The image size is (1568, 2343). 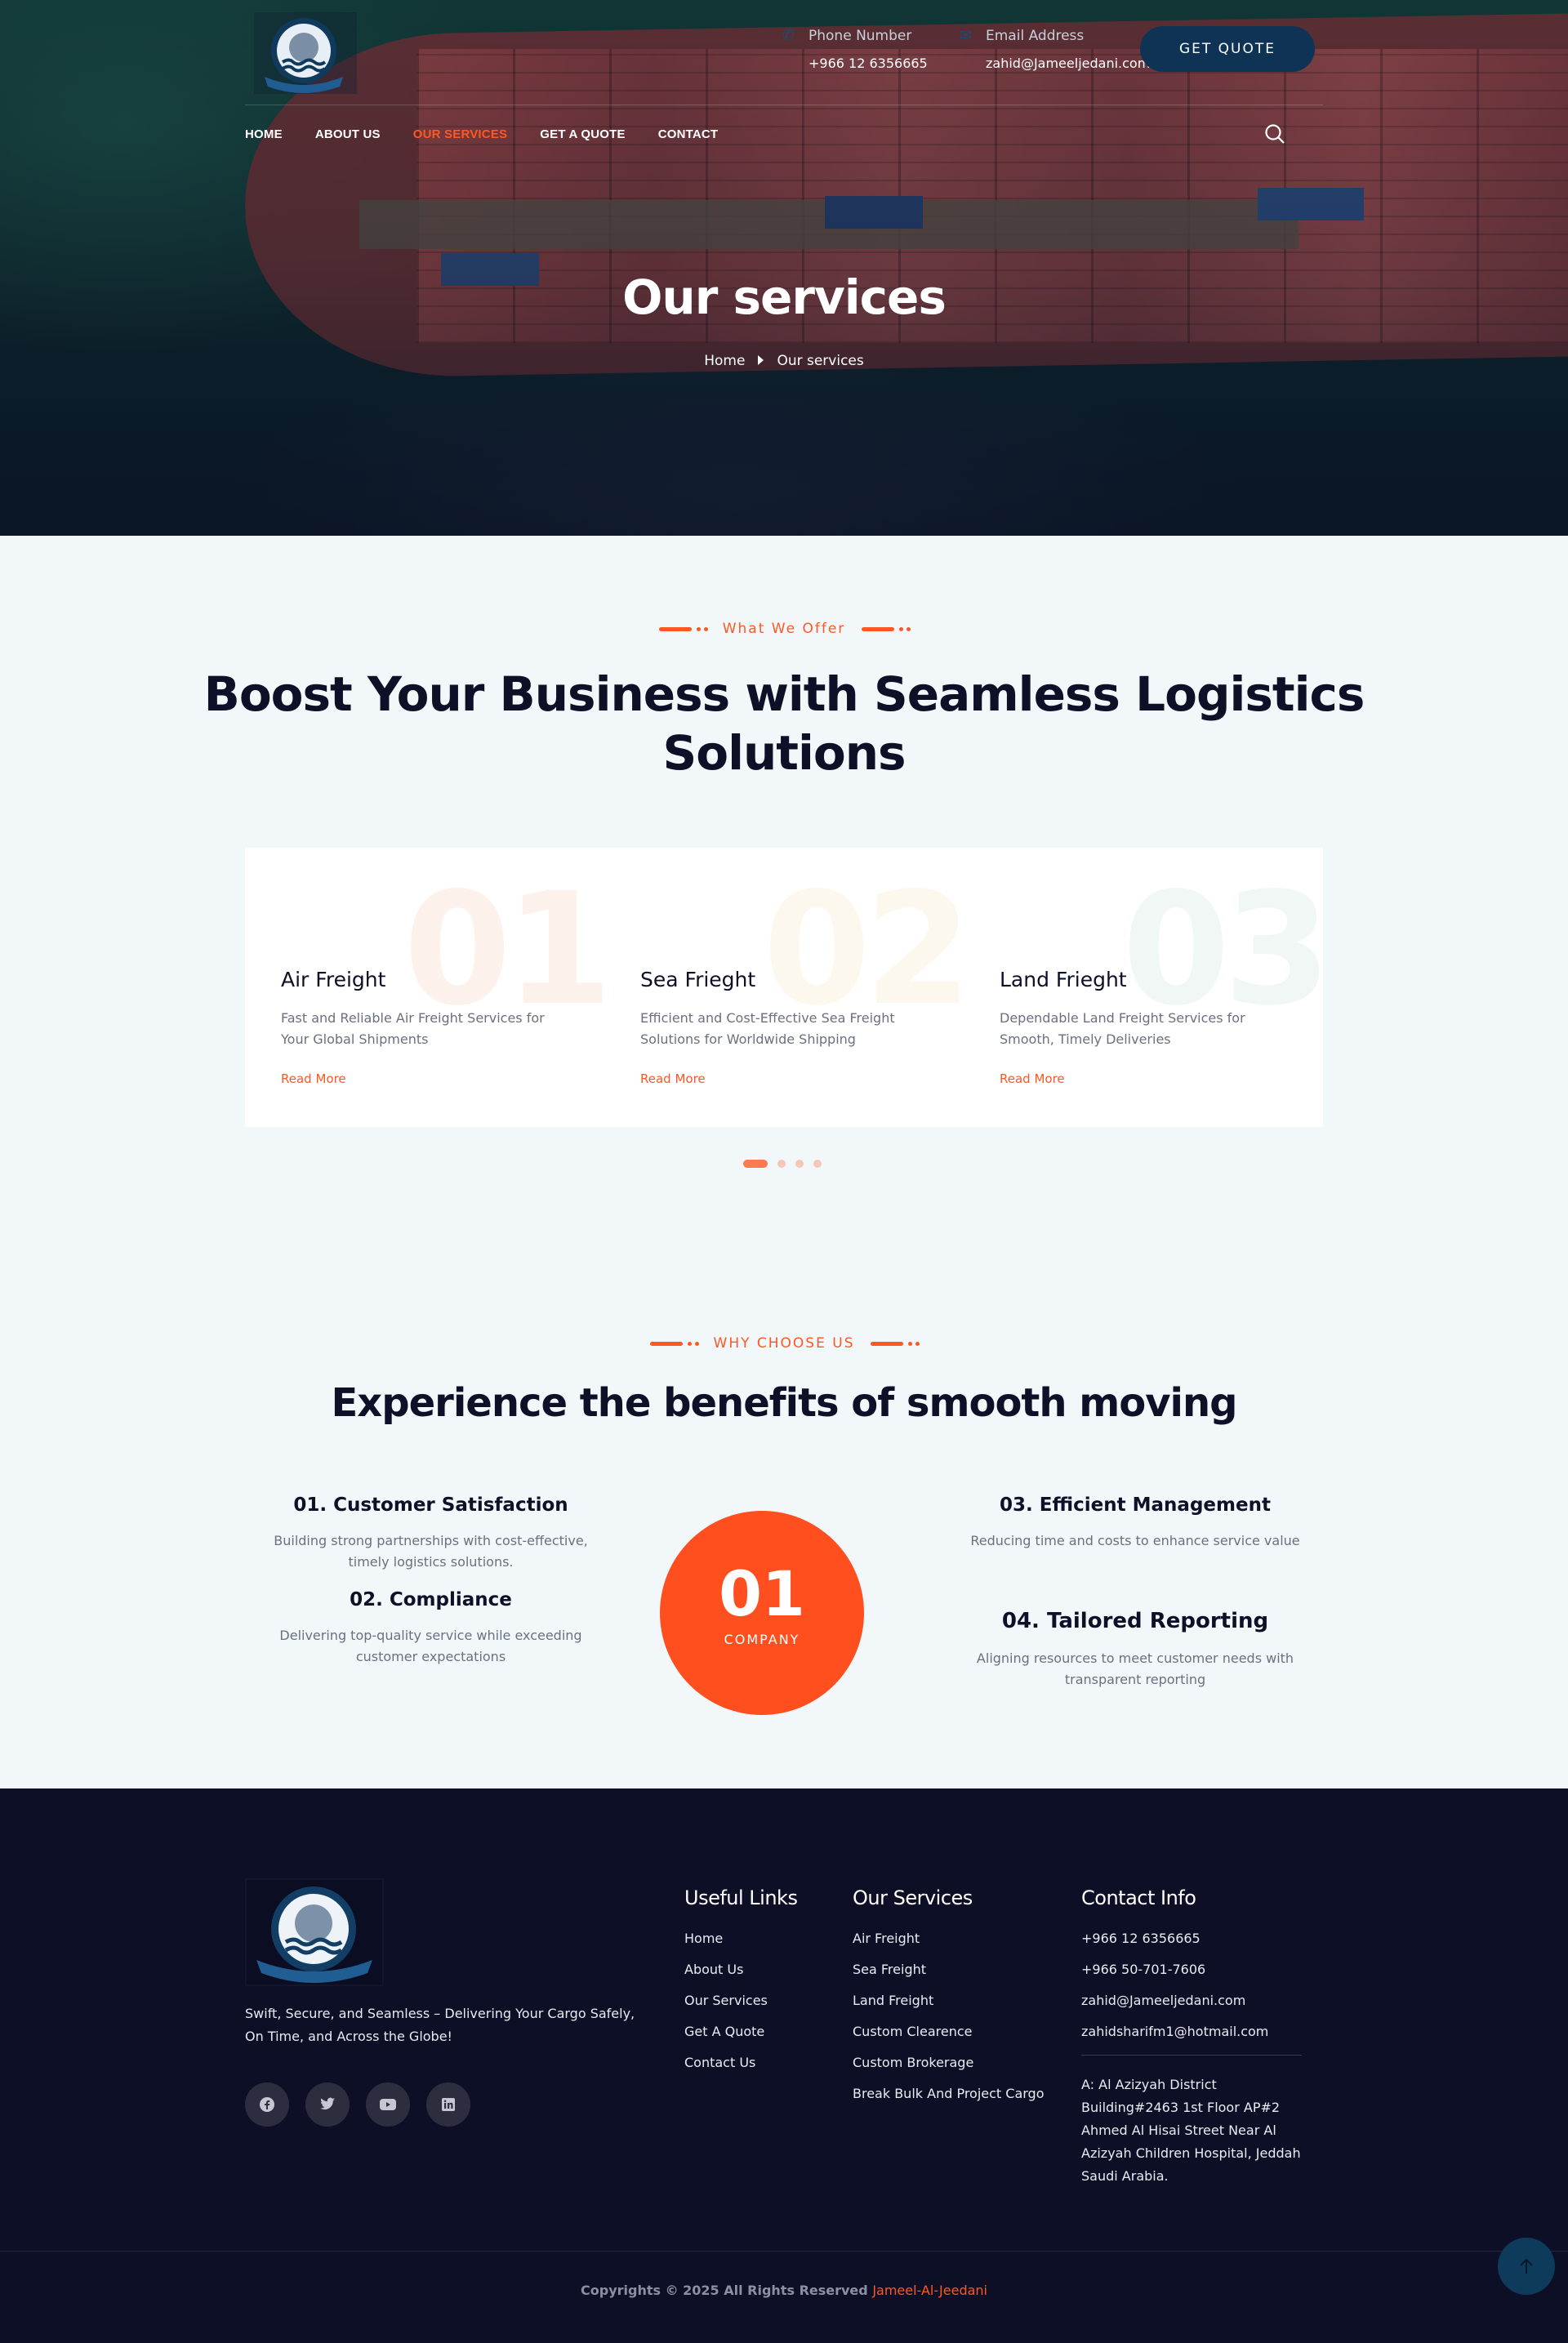 What do you see at coordinates (1135, 1505) in the screenshot?
I see `feature-title: 03. Efficient Management` at bounding box center [1135, 1505].